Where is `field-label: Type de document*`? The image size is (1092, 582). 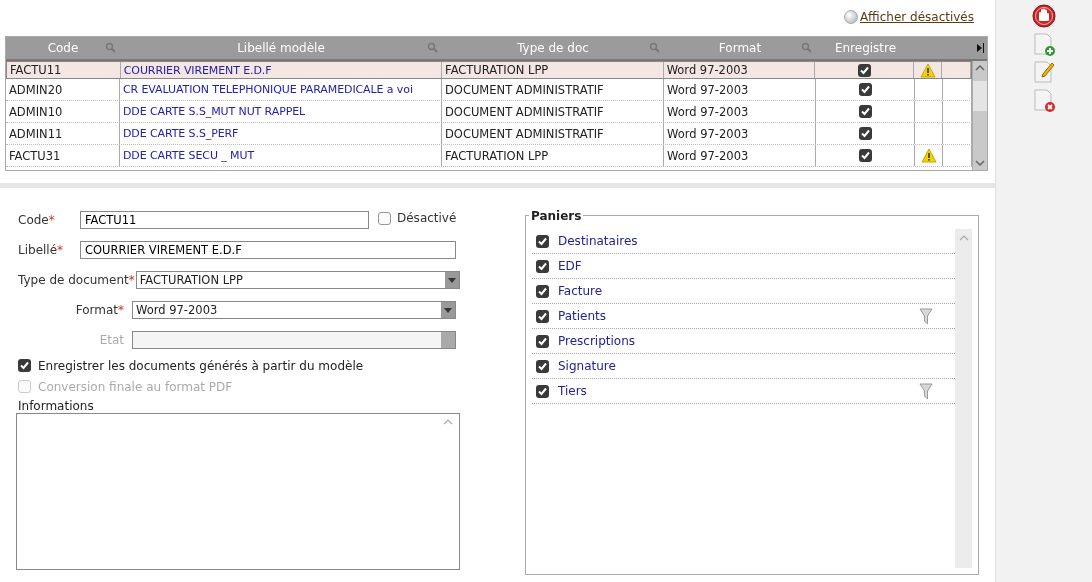
field-label: Type de document* is located at coordinates (76, 280).